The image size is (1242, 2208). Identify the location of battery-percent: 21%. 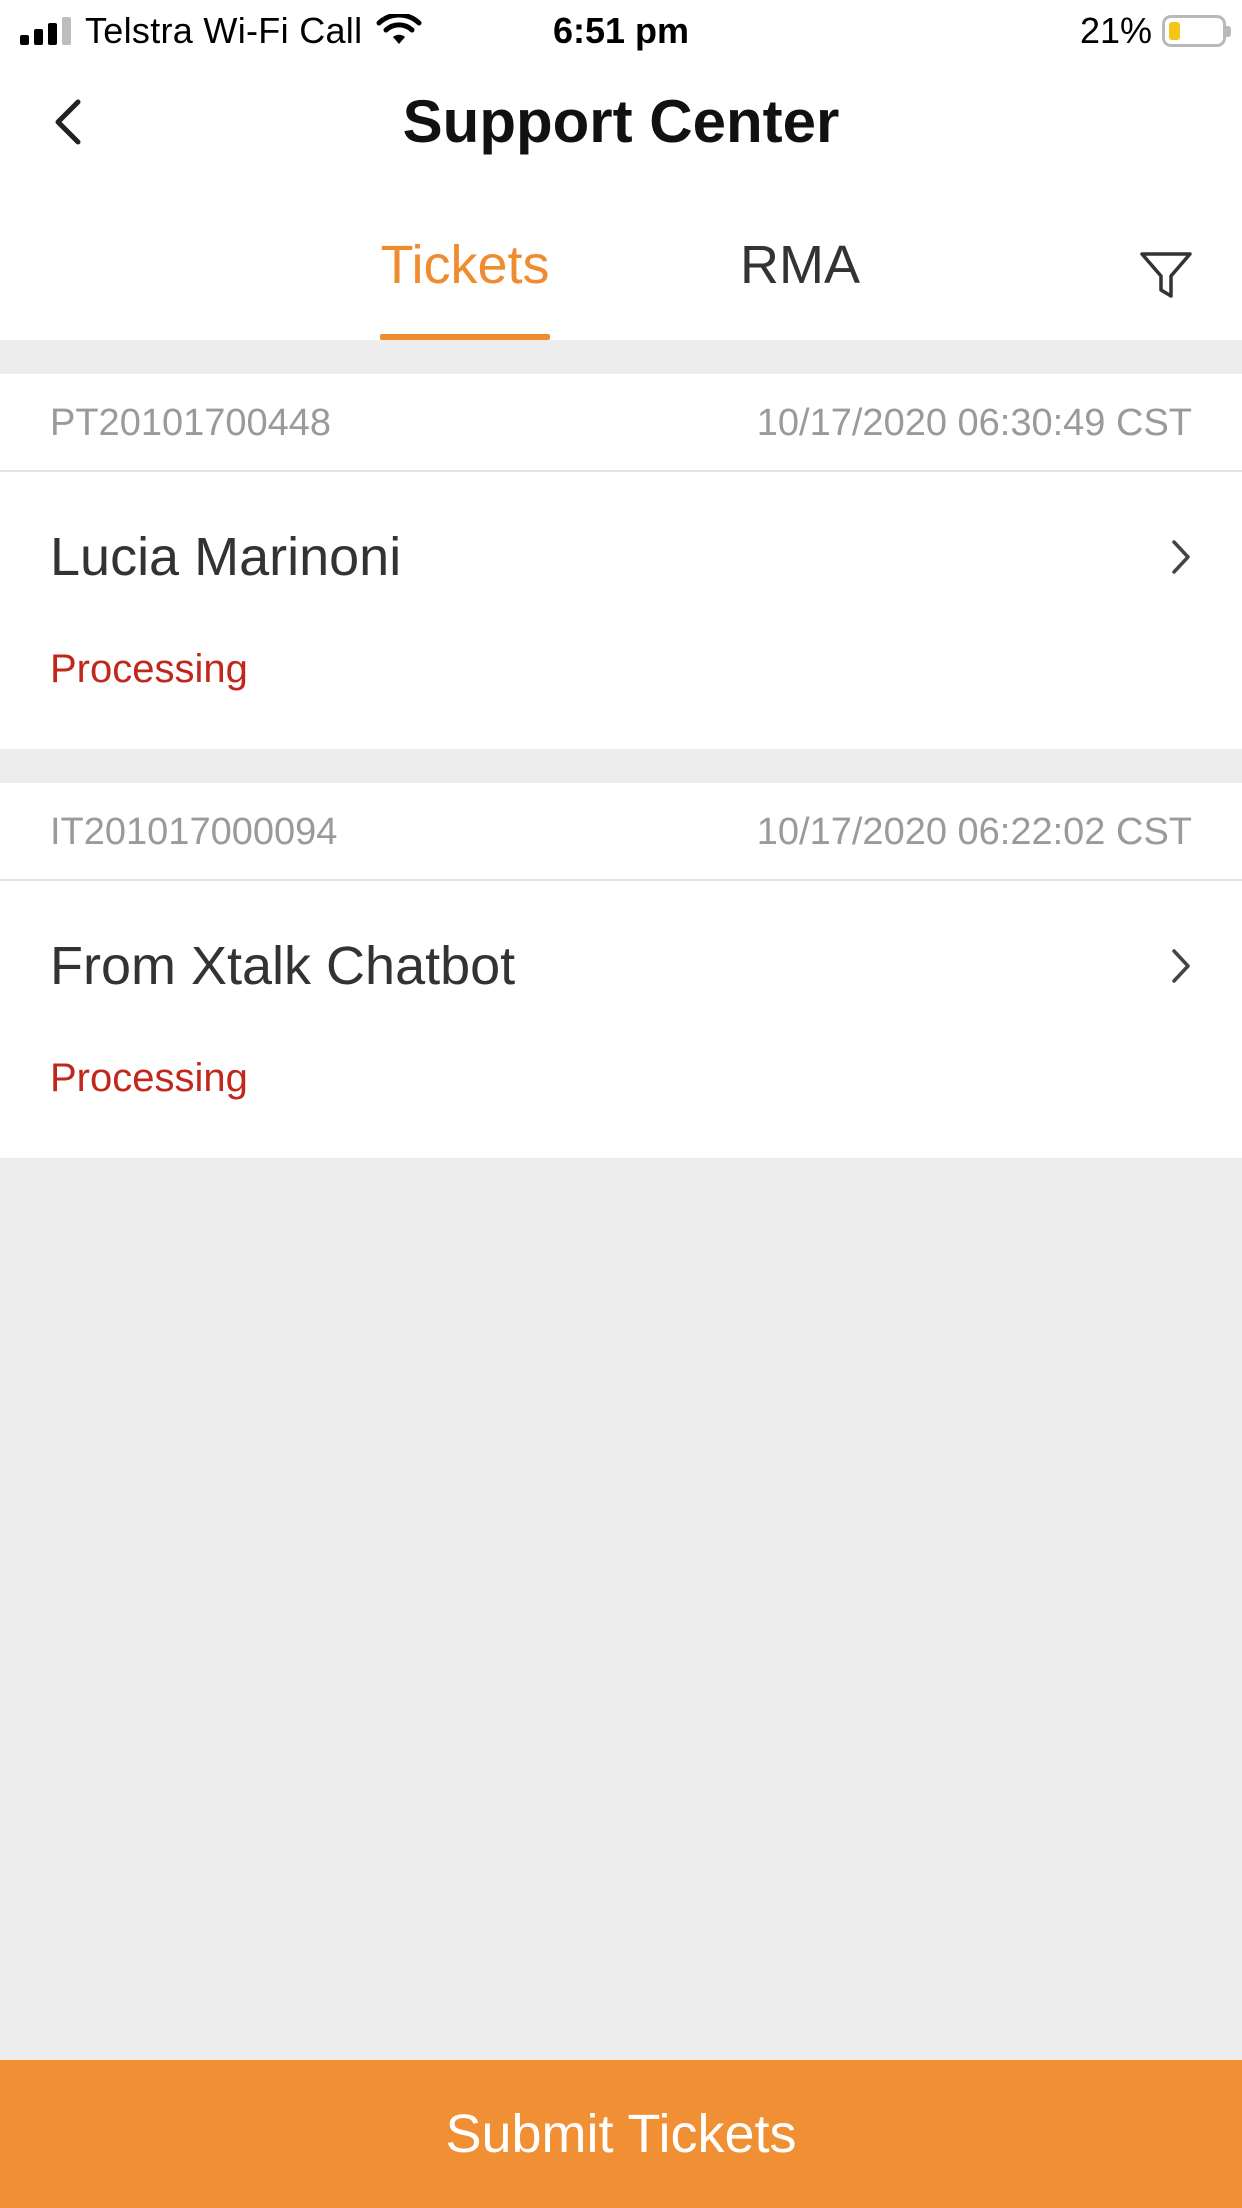
(1115, 30).